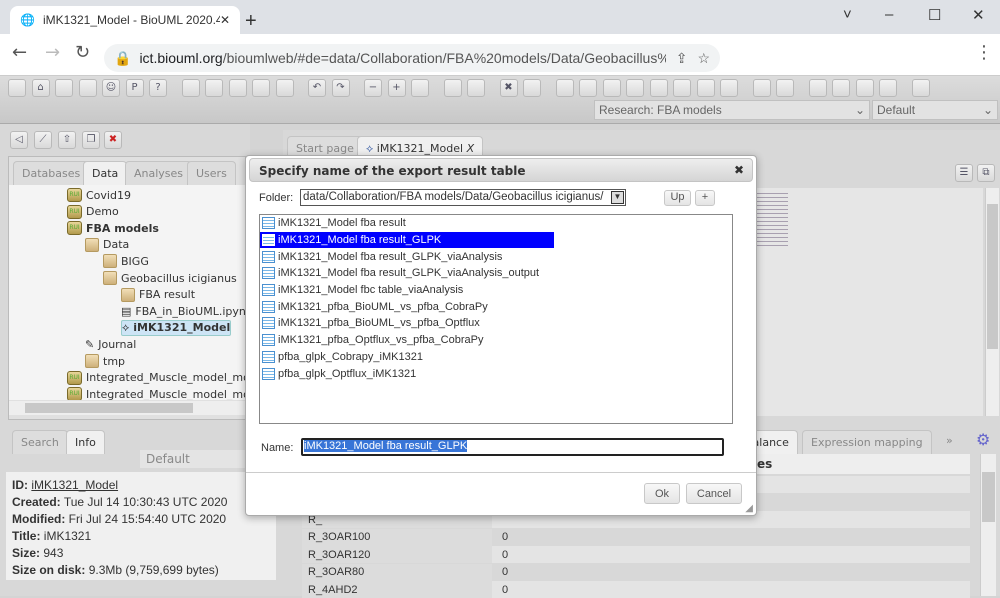  What do you see at coordinates (864, 88) in the screenshot?
I see `swap-icon` at bounding box center [864, 88].